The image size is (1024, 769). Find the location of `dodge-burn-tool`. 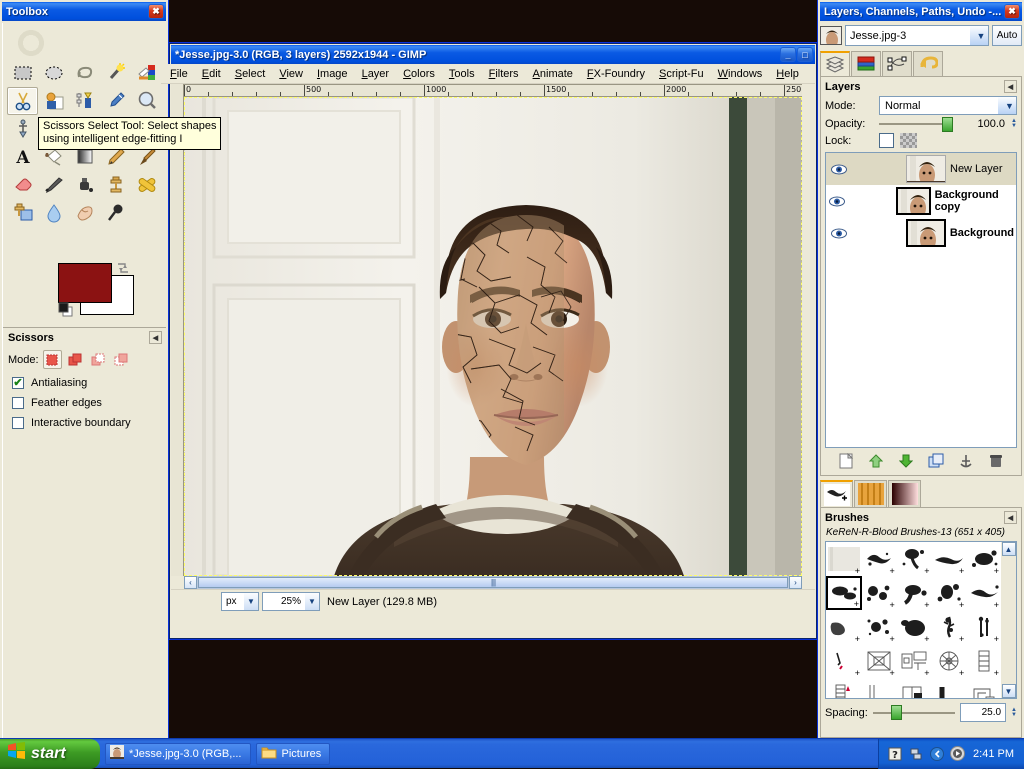

dodge-burn-tool is located at coordinates (115, 213).